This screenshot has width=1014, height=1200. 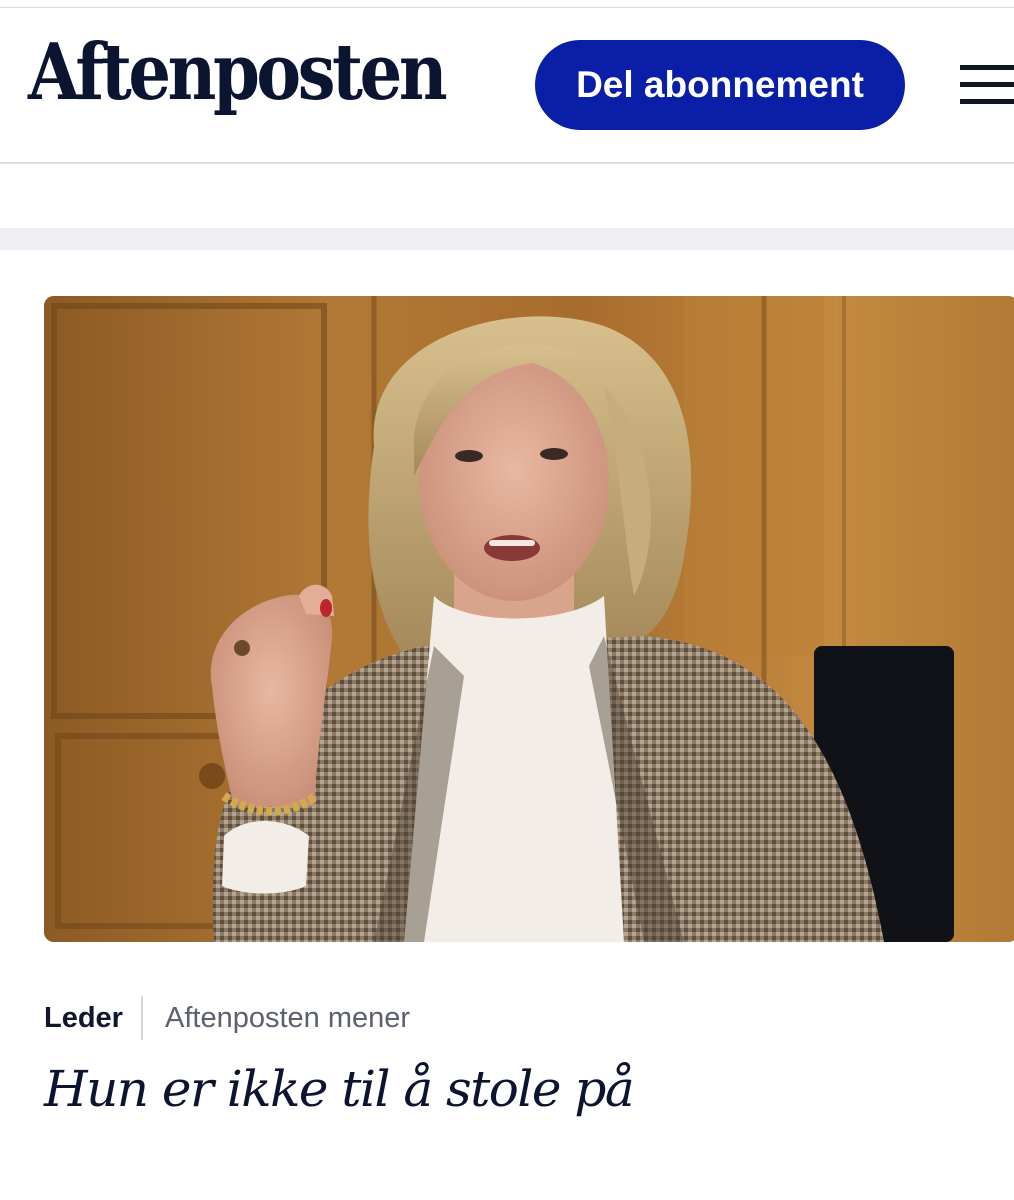 I want to click on top-border, so click(x=507, y=4).